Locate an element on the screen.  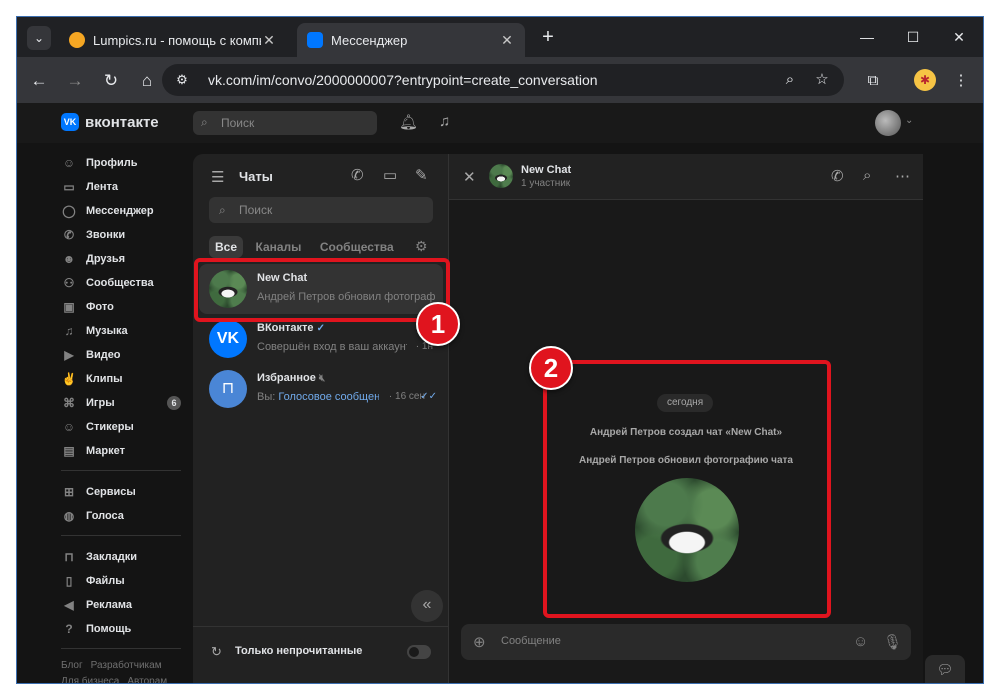
tab-title: Lumpics.ru - помощь с компьютером is located at coordinates (177, 40).